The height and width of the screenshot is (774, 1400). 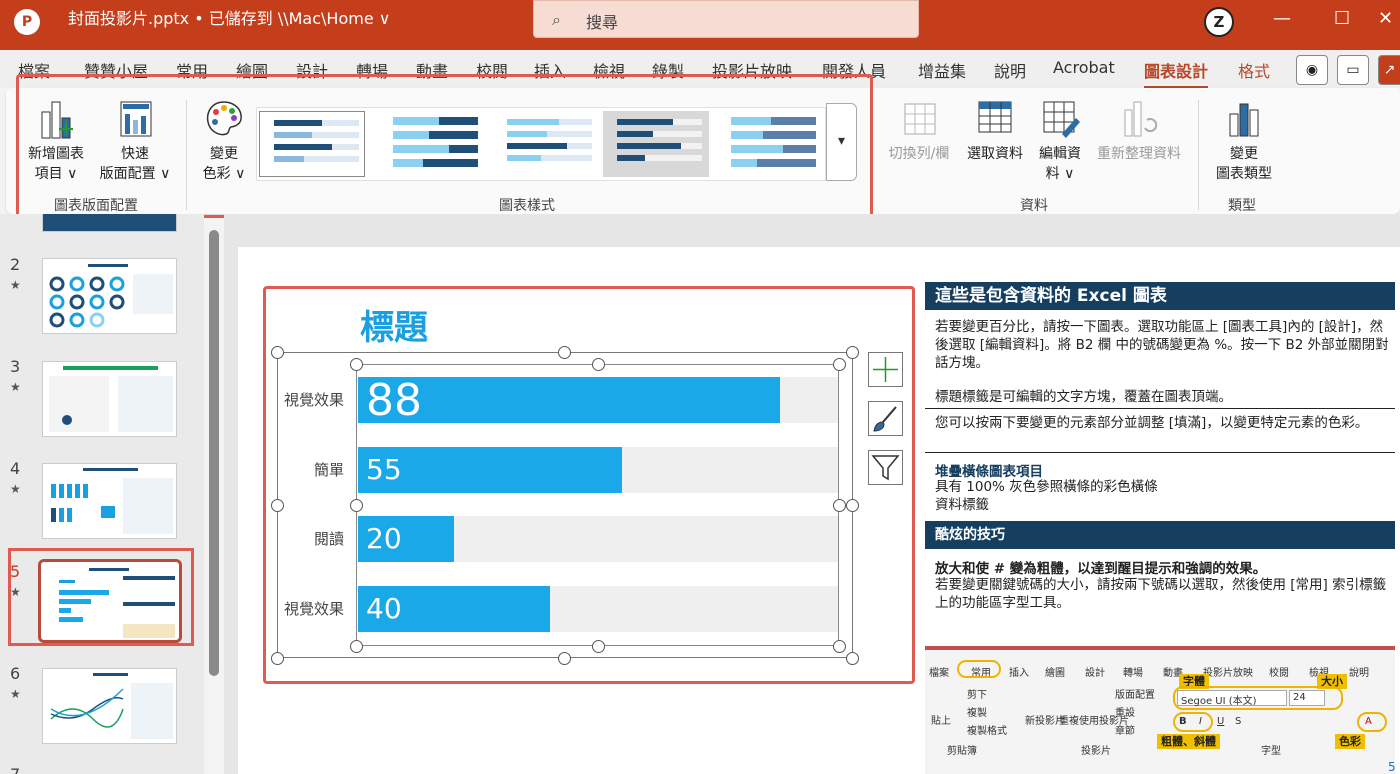 What do you see at coordinates (1342, 18) in the screenshot?
I see `maximize-button: ☐` at bounding box center [1342, 18].